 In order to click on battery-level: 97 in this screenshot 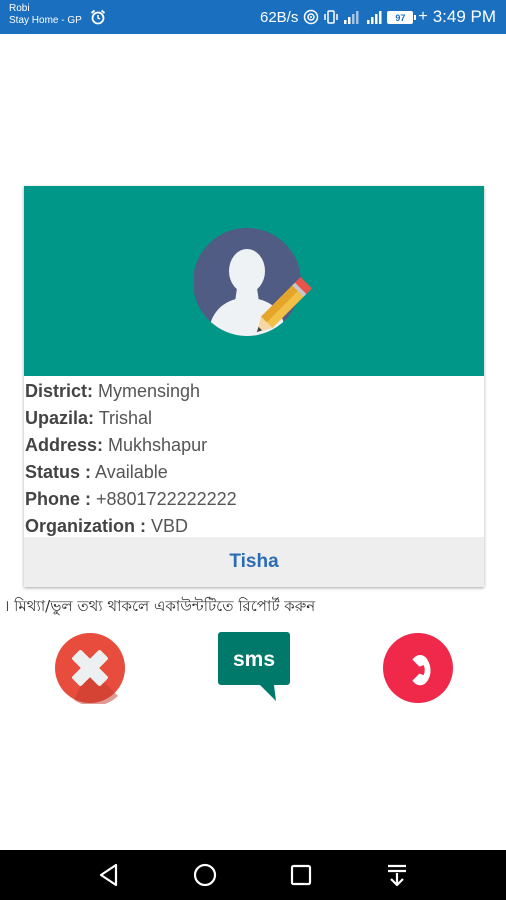, I will do `click(400, 17)`.